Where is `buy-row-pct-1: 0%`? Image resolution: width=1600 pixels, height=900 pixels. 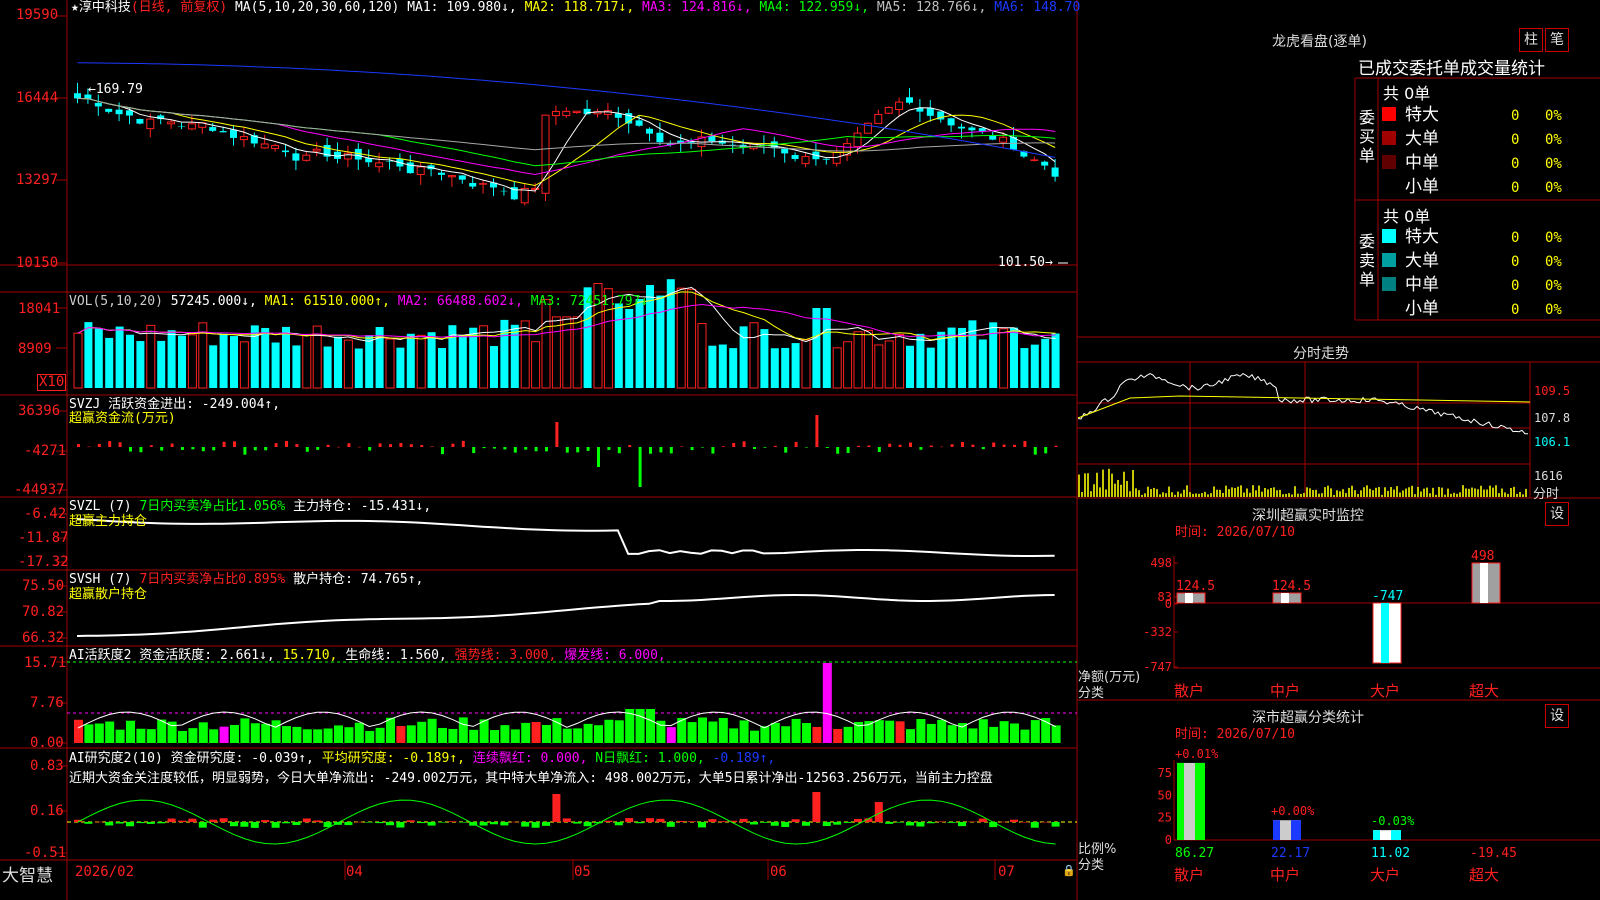 buy-row-pct-1: 0% is located at coordinates (1553, 140).